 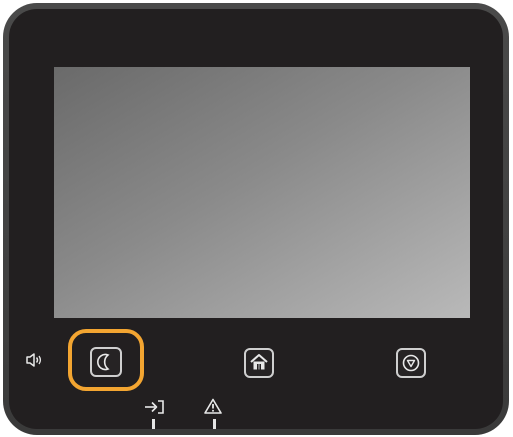 I want to click on data-indicator-light, so click(x=153, y=424).